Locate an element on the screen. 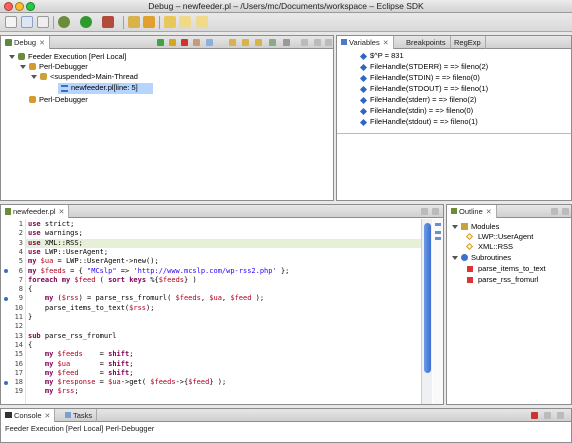 This screenshot has height=443, width=572. search-icon is located at coordinates (149, 22).